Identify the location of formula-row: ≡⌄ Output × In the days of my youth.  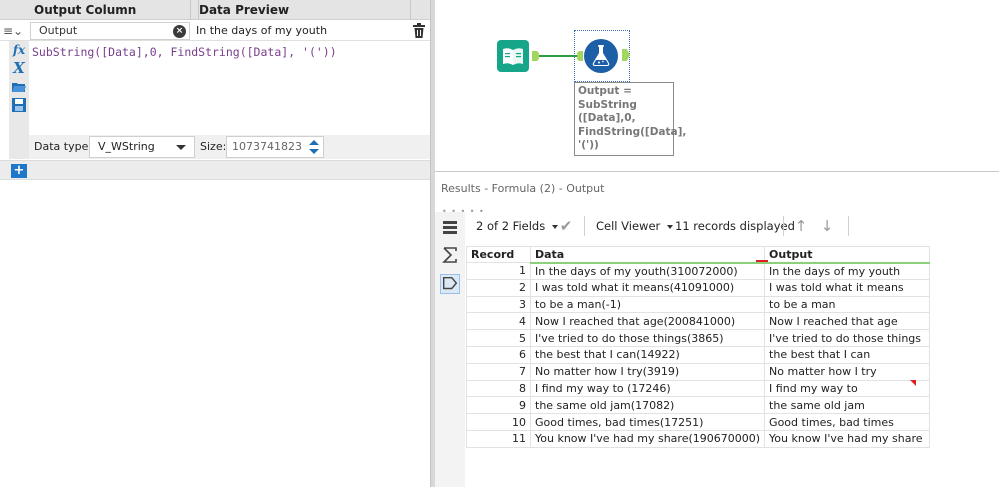
(215, 31).